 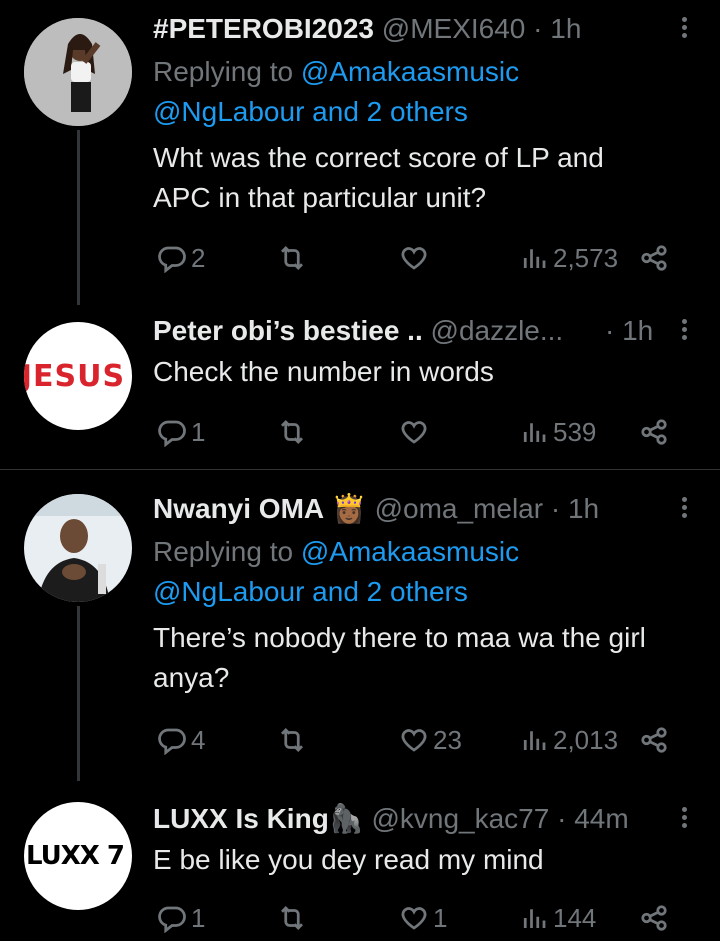 I want to click on views-button: 2,573, so click(x=568, y=258).